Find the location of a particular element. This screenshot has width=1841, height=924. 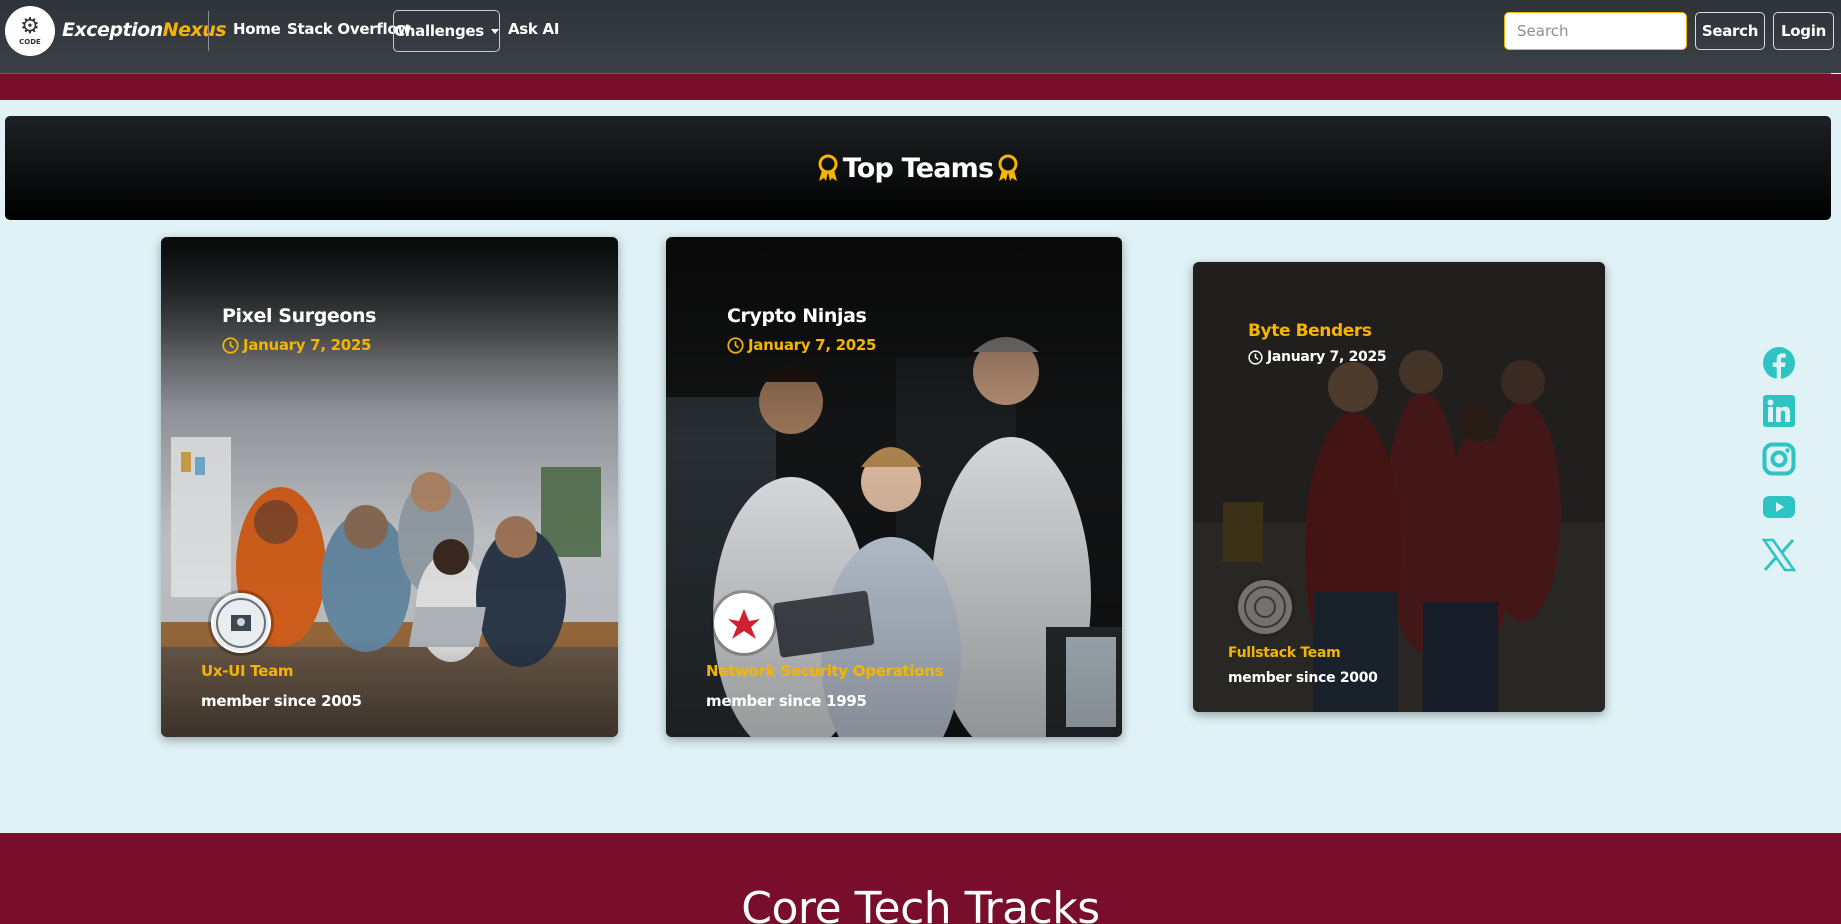

team-department: Network Security Operations is located at coordinates (825, 671).